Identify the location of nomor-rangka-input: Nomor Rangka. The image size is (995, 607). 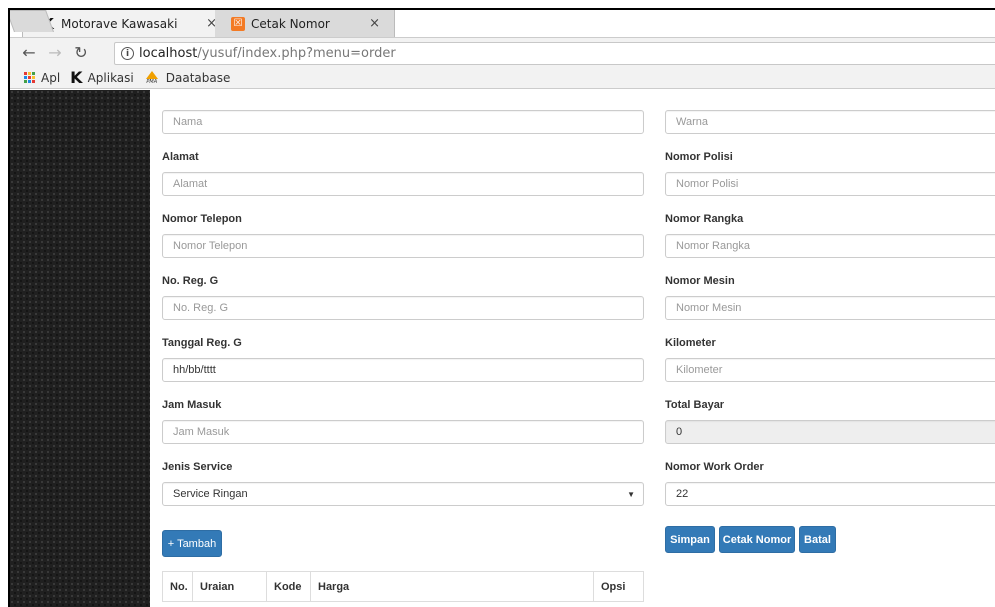
(830, 246).